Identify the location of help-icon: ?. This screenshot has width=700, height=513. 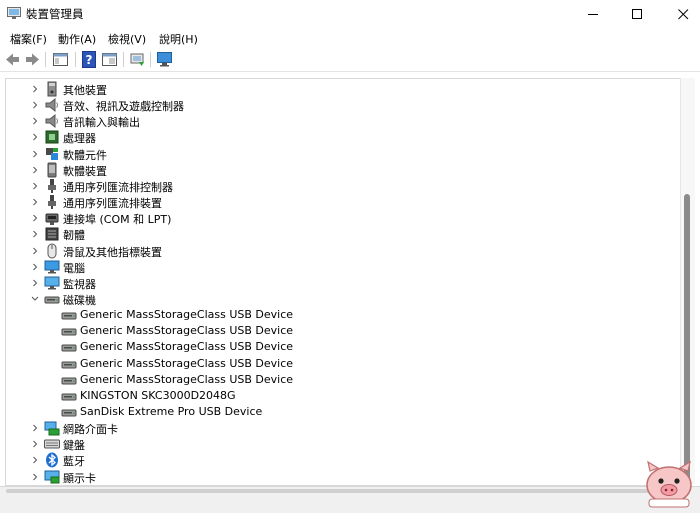
(89, 59).